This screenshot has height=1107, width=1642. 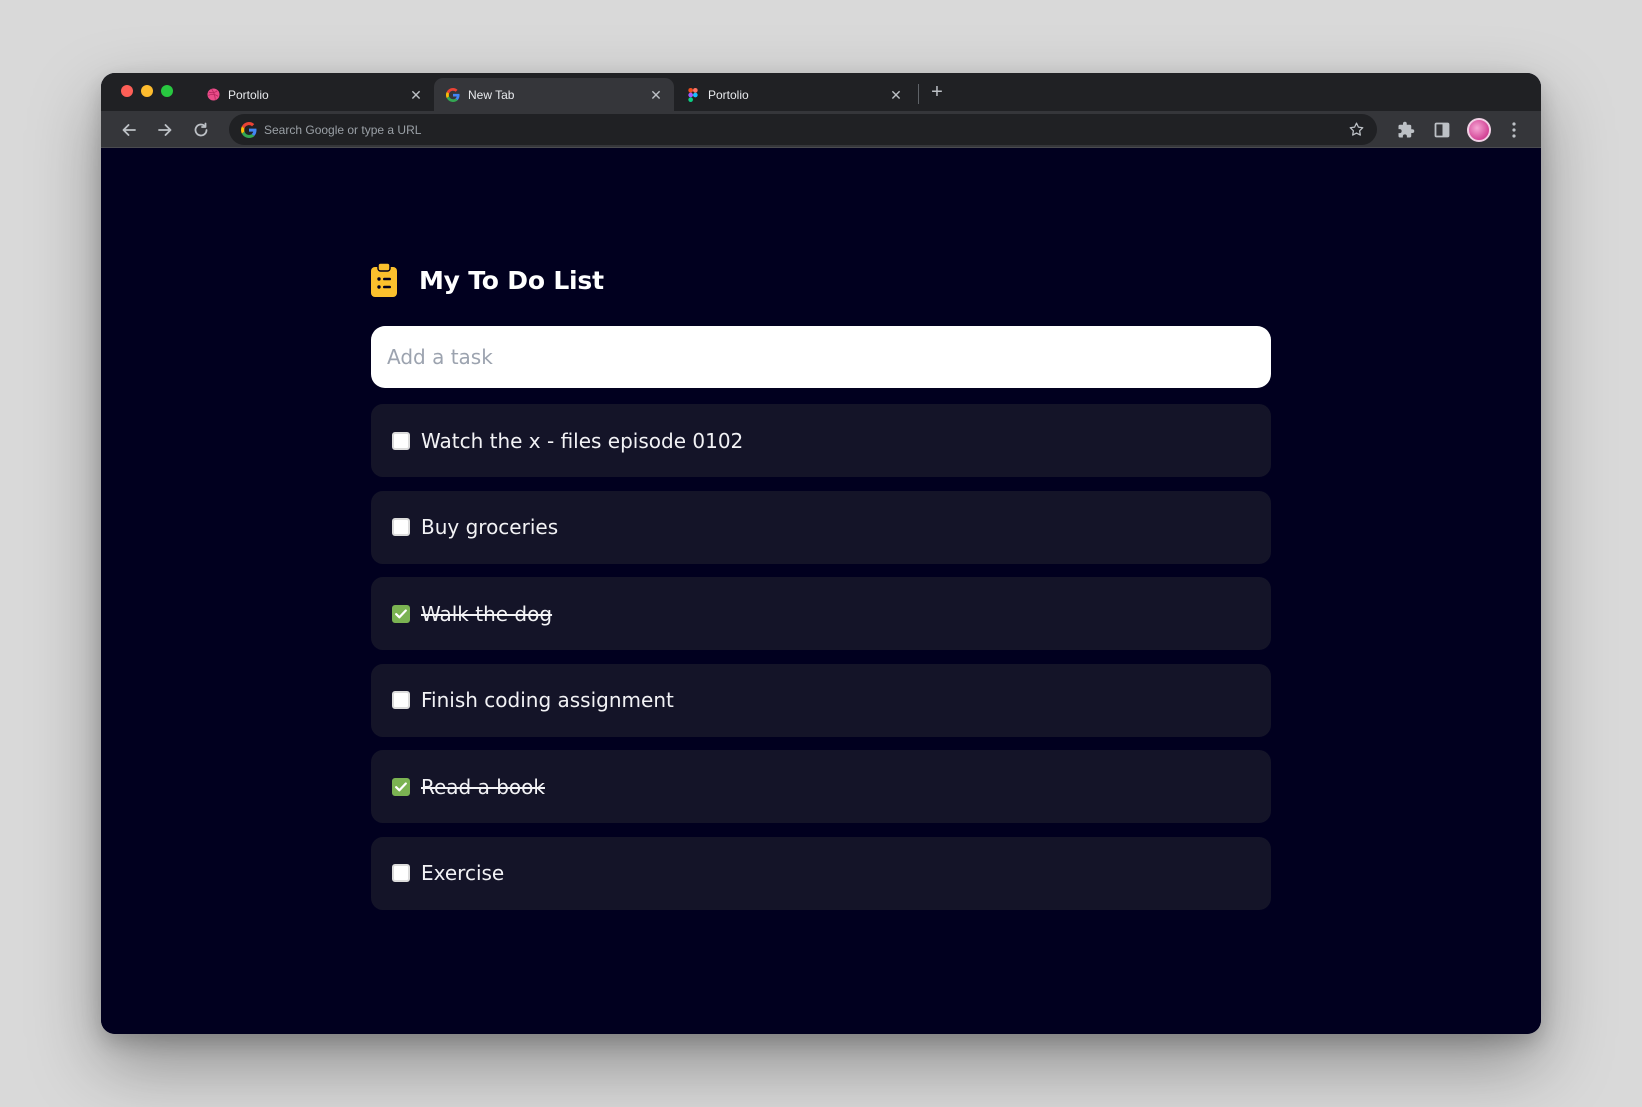 What do you see at coordinates (127, 91) in the screenshot?
I see `close-window-button` at bounding box center [127, 91].